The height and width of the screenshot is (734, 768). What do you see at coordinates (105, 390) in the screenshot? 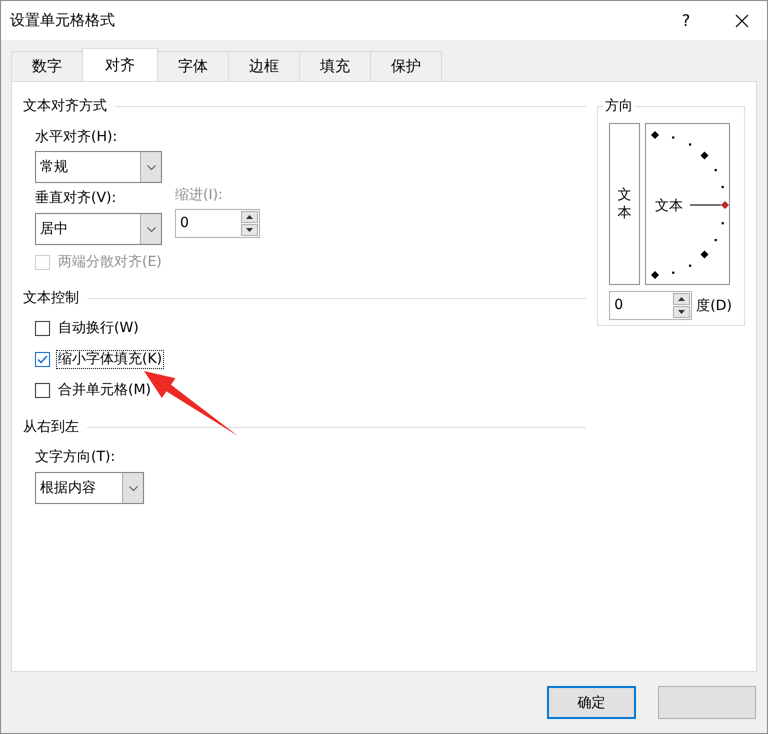
I see `checkbox-label: 合并单元格(M)` at bounding box center [105, 390].